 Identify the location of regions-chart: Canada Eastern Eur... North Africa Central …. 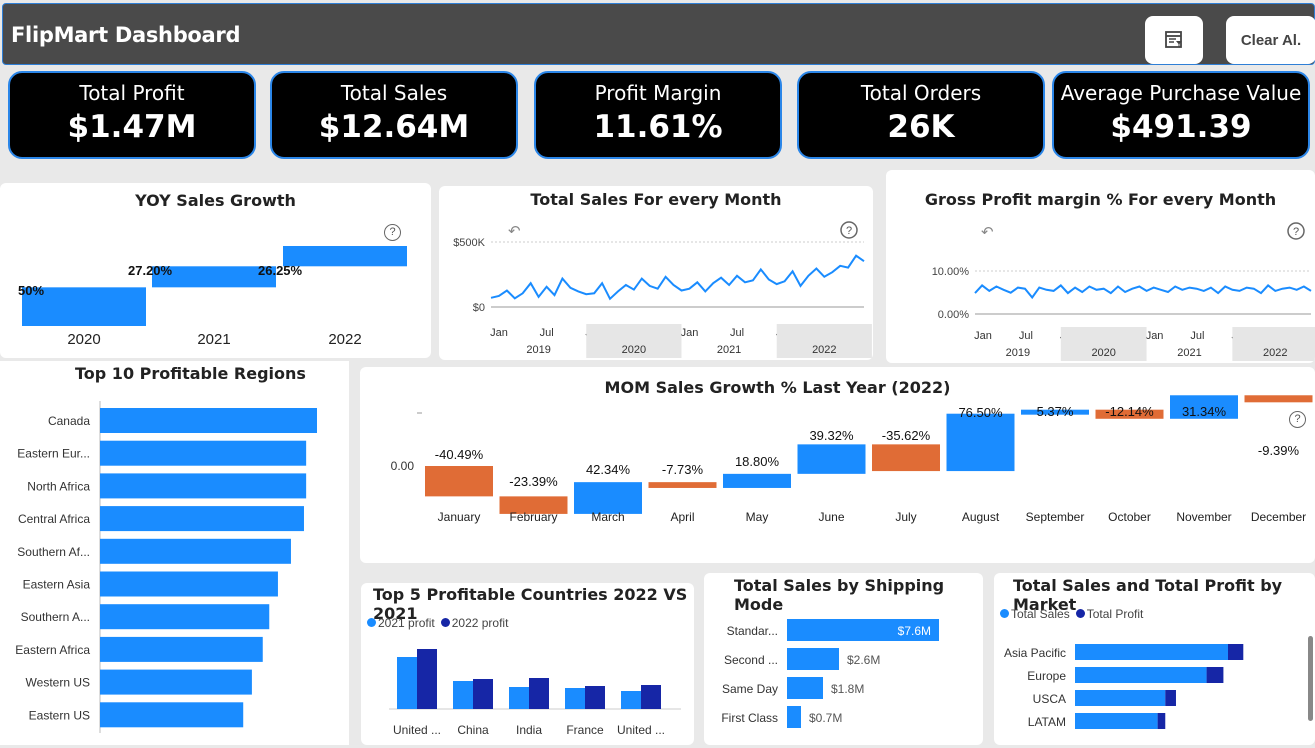
(166, 567).